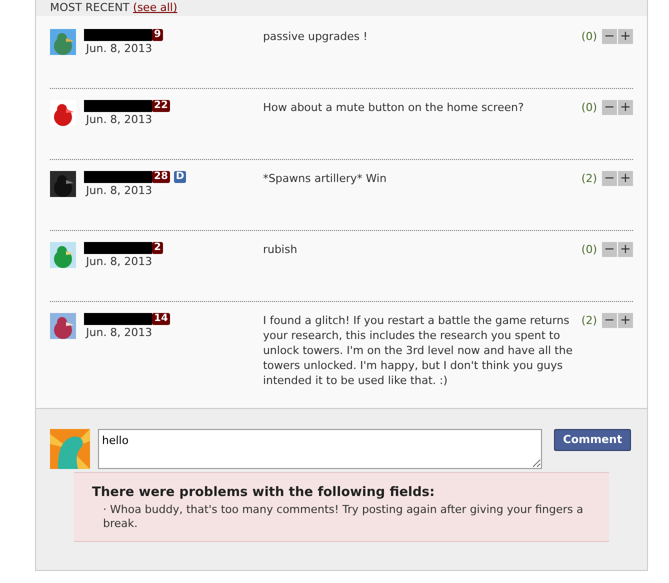 This screenshot has height=583, width=669. I want to click on comment-text: I found a glitch! If you restart a battle the game returns your research, this includes the research you spent to unlock towers. I'm on the 3rd level now and have all the towers unlocked. I'm happy, but I don't think you guys intended it to be used like that. :), so click(418, 350).